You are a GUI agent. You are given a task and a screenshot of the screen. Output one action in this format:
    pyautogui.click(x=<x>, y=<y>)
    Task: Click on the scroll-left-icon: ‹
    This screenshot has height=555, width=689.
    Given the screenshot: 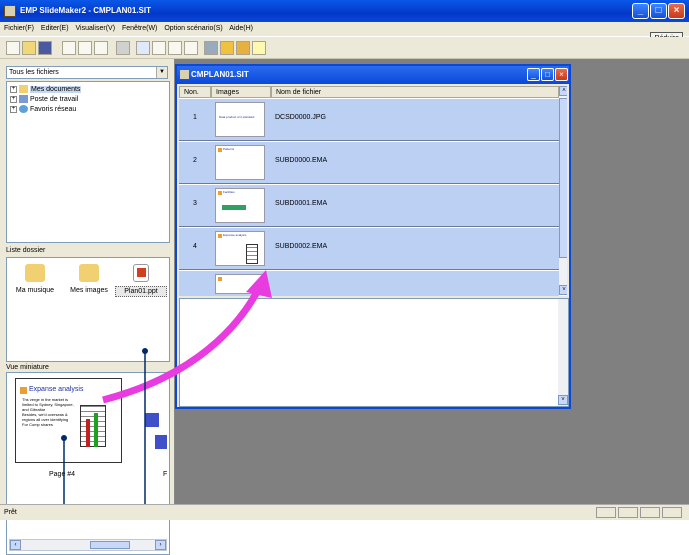 What is the action you would take?
    pyautogui.click(x=15, y=545)
    